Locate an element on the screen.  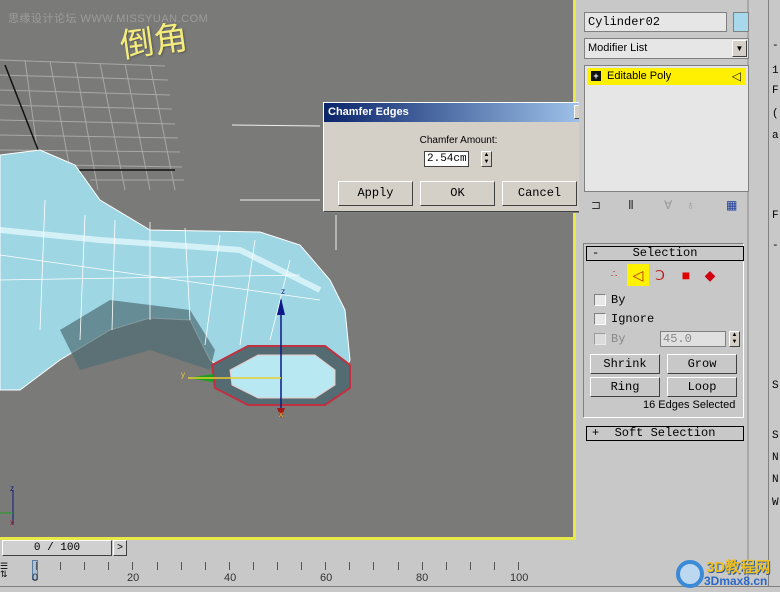
tick-label: 100 is located at coordinates (519, 578).